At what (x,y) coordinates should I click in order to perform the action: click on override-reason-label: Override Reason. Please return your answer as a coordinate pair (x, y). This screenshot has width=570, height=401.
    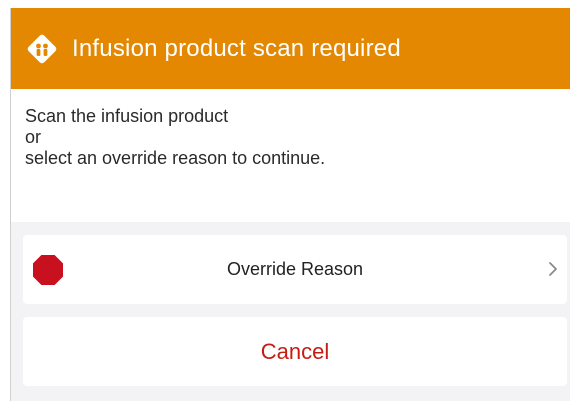
    Looking at the image, I should click on (295, 269).